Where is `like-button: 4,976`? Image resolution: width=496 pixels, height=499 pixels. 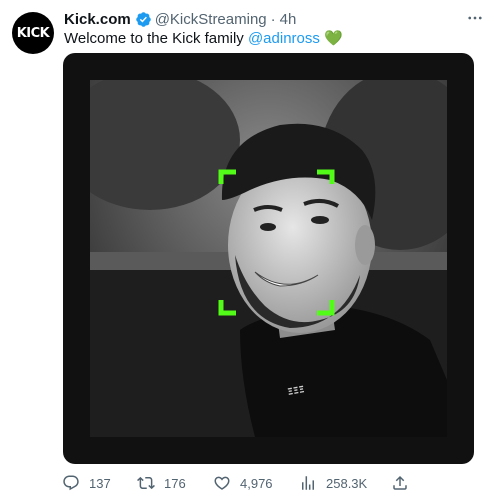 like-button: 4,976 is located at coordinates (243, 483).